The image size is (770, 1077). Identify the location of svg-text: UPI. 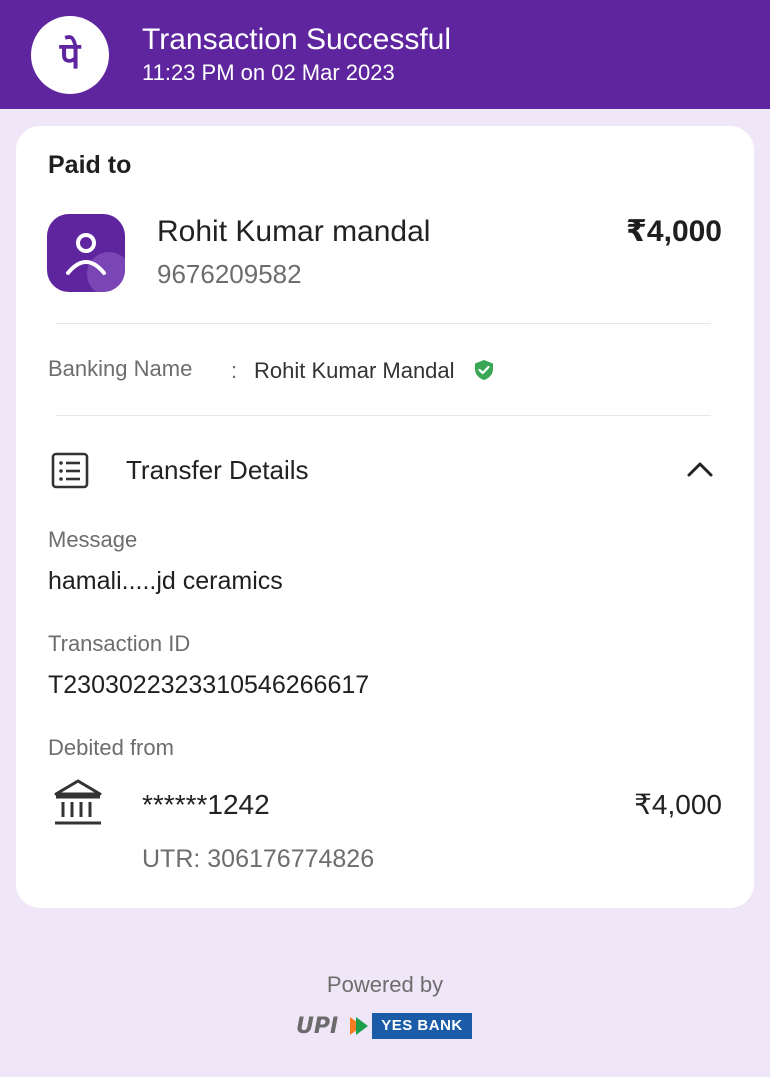
(317, 1026).